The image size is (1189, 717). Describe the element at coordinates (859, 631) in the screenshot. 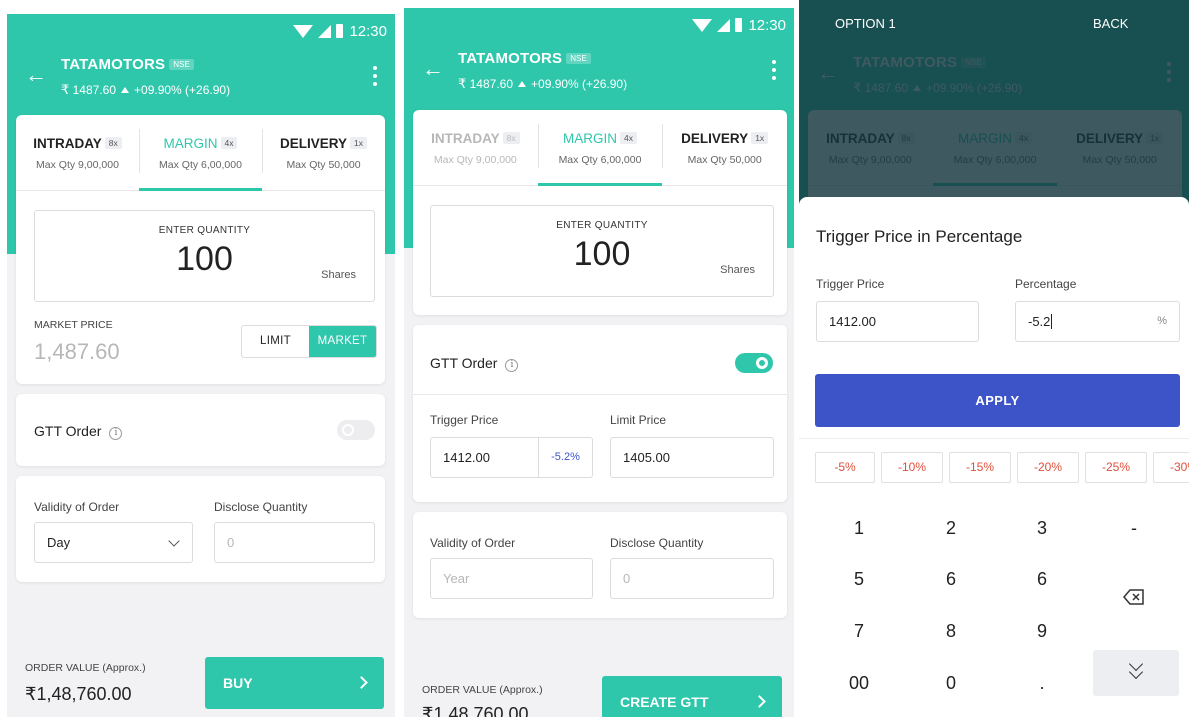

I see `key-7: 7` at that location.